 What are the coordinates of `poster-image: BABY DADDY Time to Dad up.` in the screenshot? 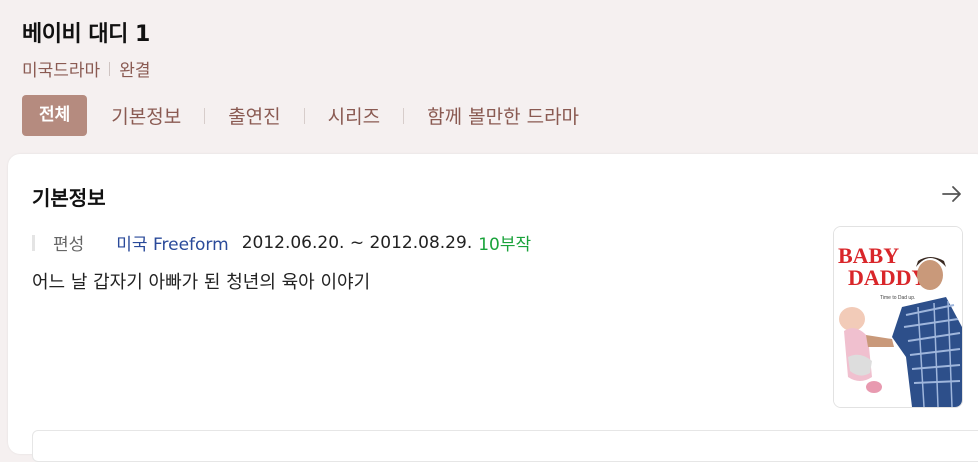 It's located at (898, 317).